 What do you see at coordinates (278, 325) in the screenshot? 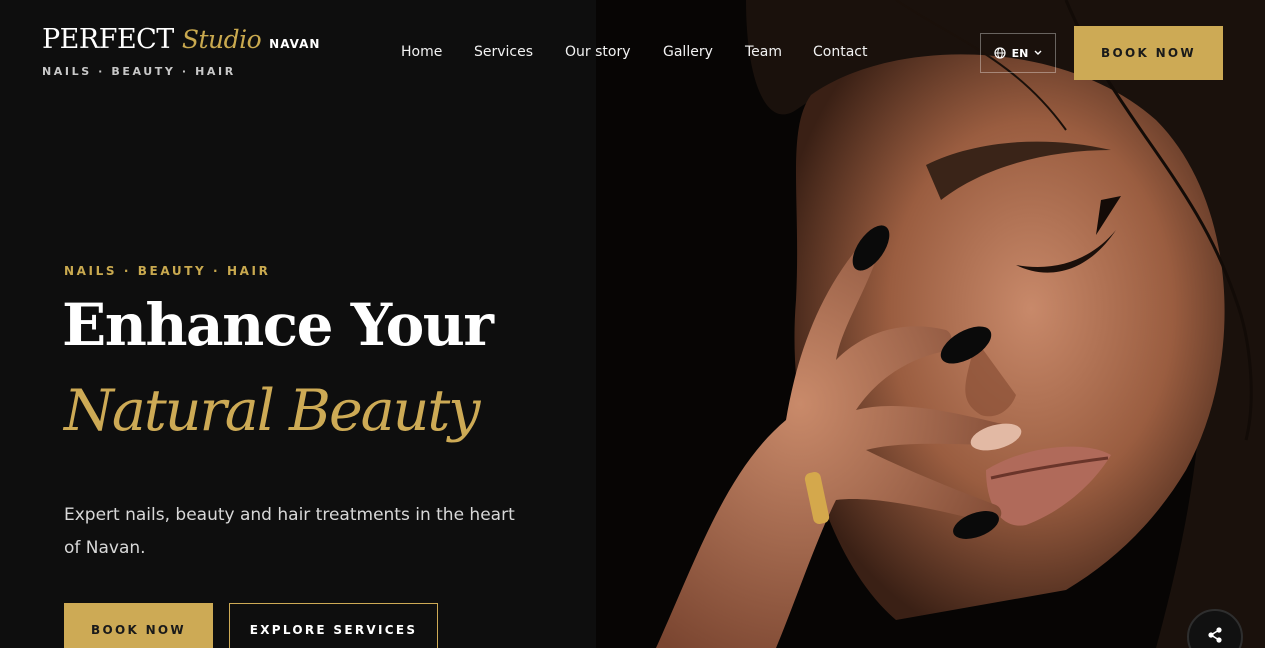
I see `hero-title-line1: Enhance Your` at bounding box center [278, 325].